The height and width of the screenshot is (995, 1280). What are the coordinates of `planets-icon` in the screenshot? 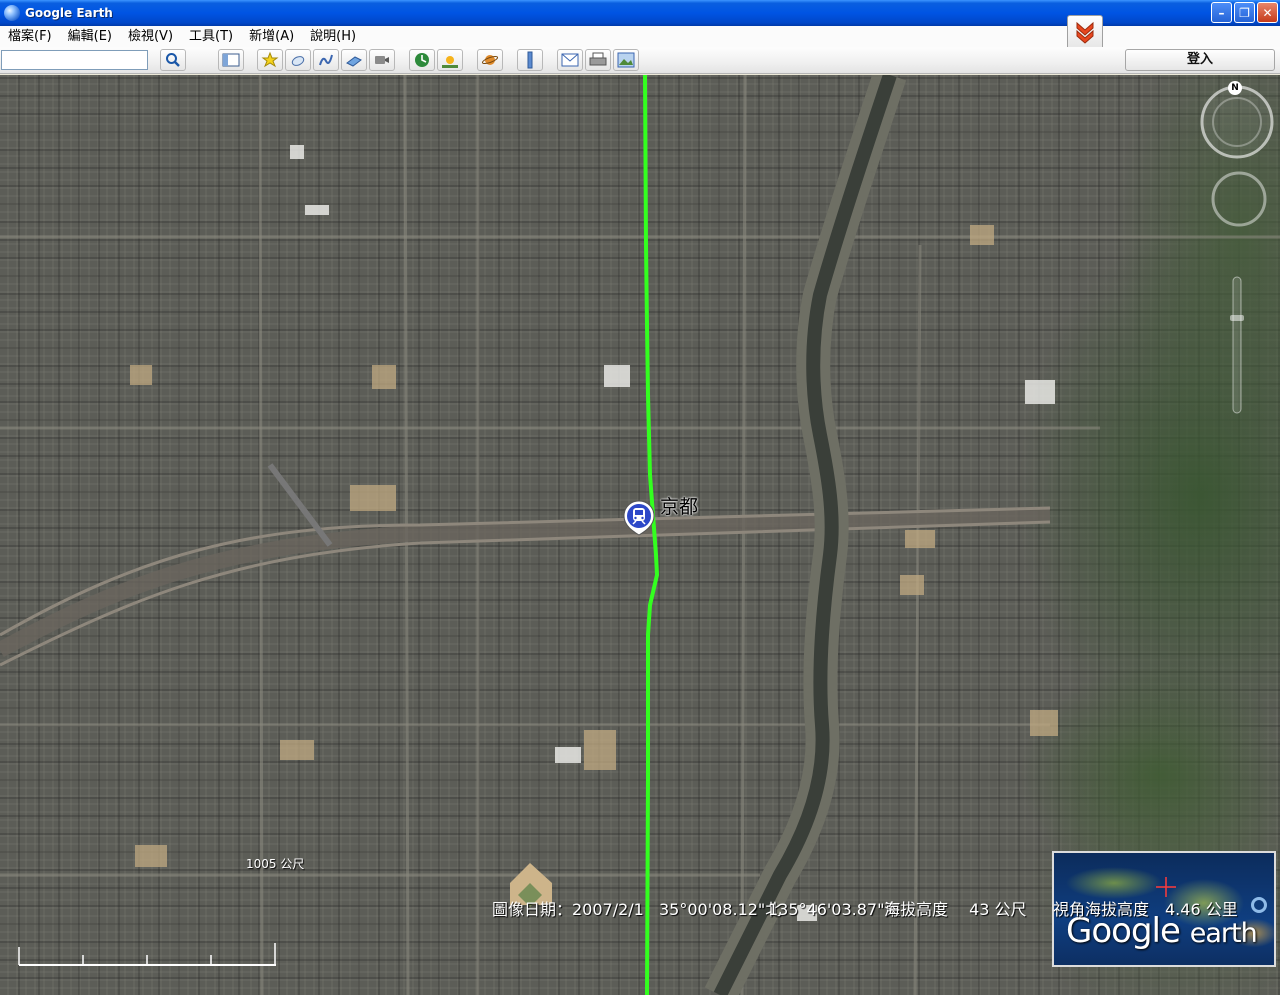 It's located at (490, 60).